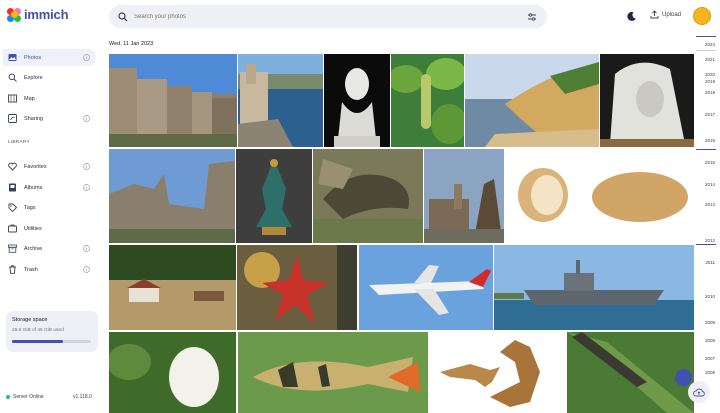  What do you see at coordinates (29, 98) in the screenshot?
I see `sidebar-item-label: Map` at bounding box center [29, 98].